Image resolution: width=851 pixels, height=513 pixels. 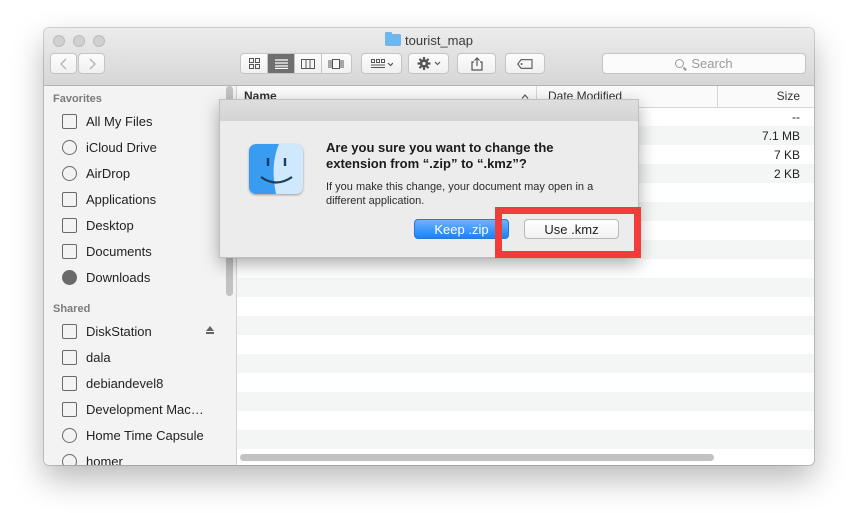 I want to click on sidebar-item-applications: Applications, so click(x=142, y=199).